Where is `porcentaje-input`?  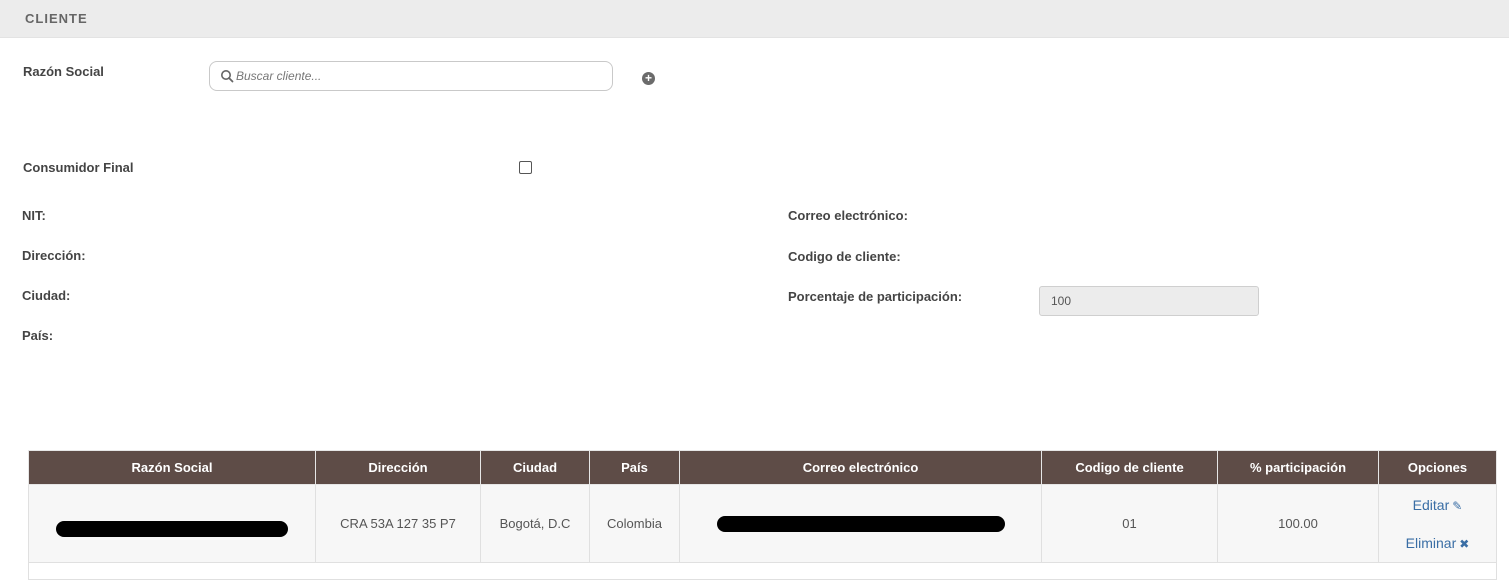 porcentaje-input is located at coordinates (1149, 301).